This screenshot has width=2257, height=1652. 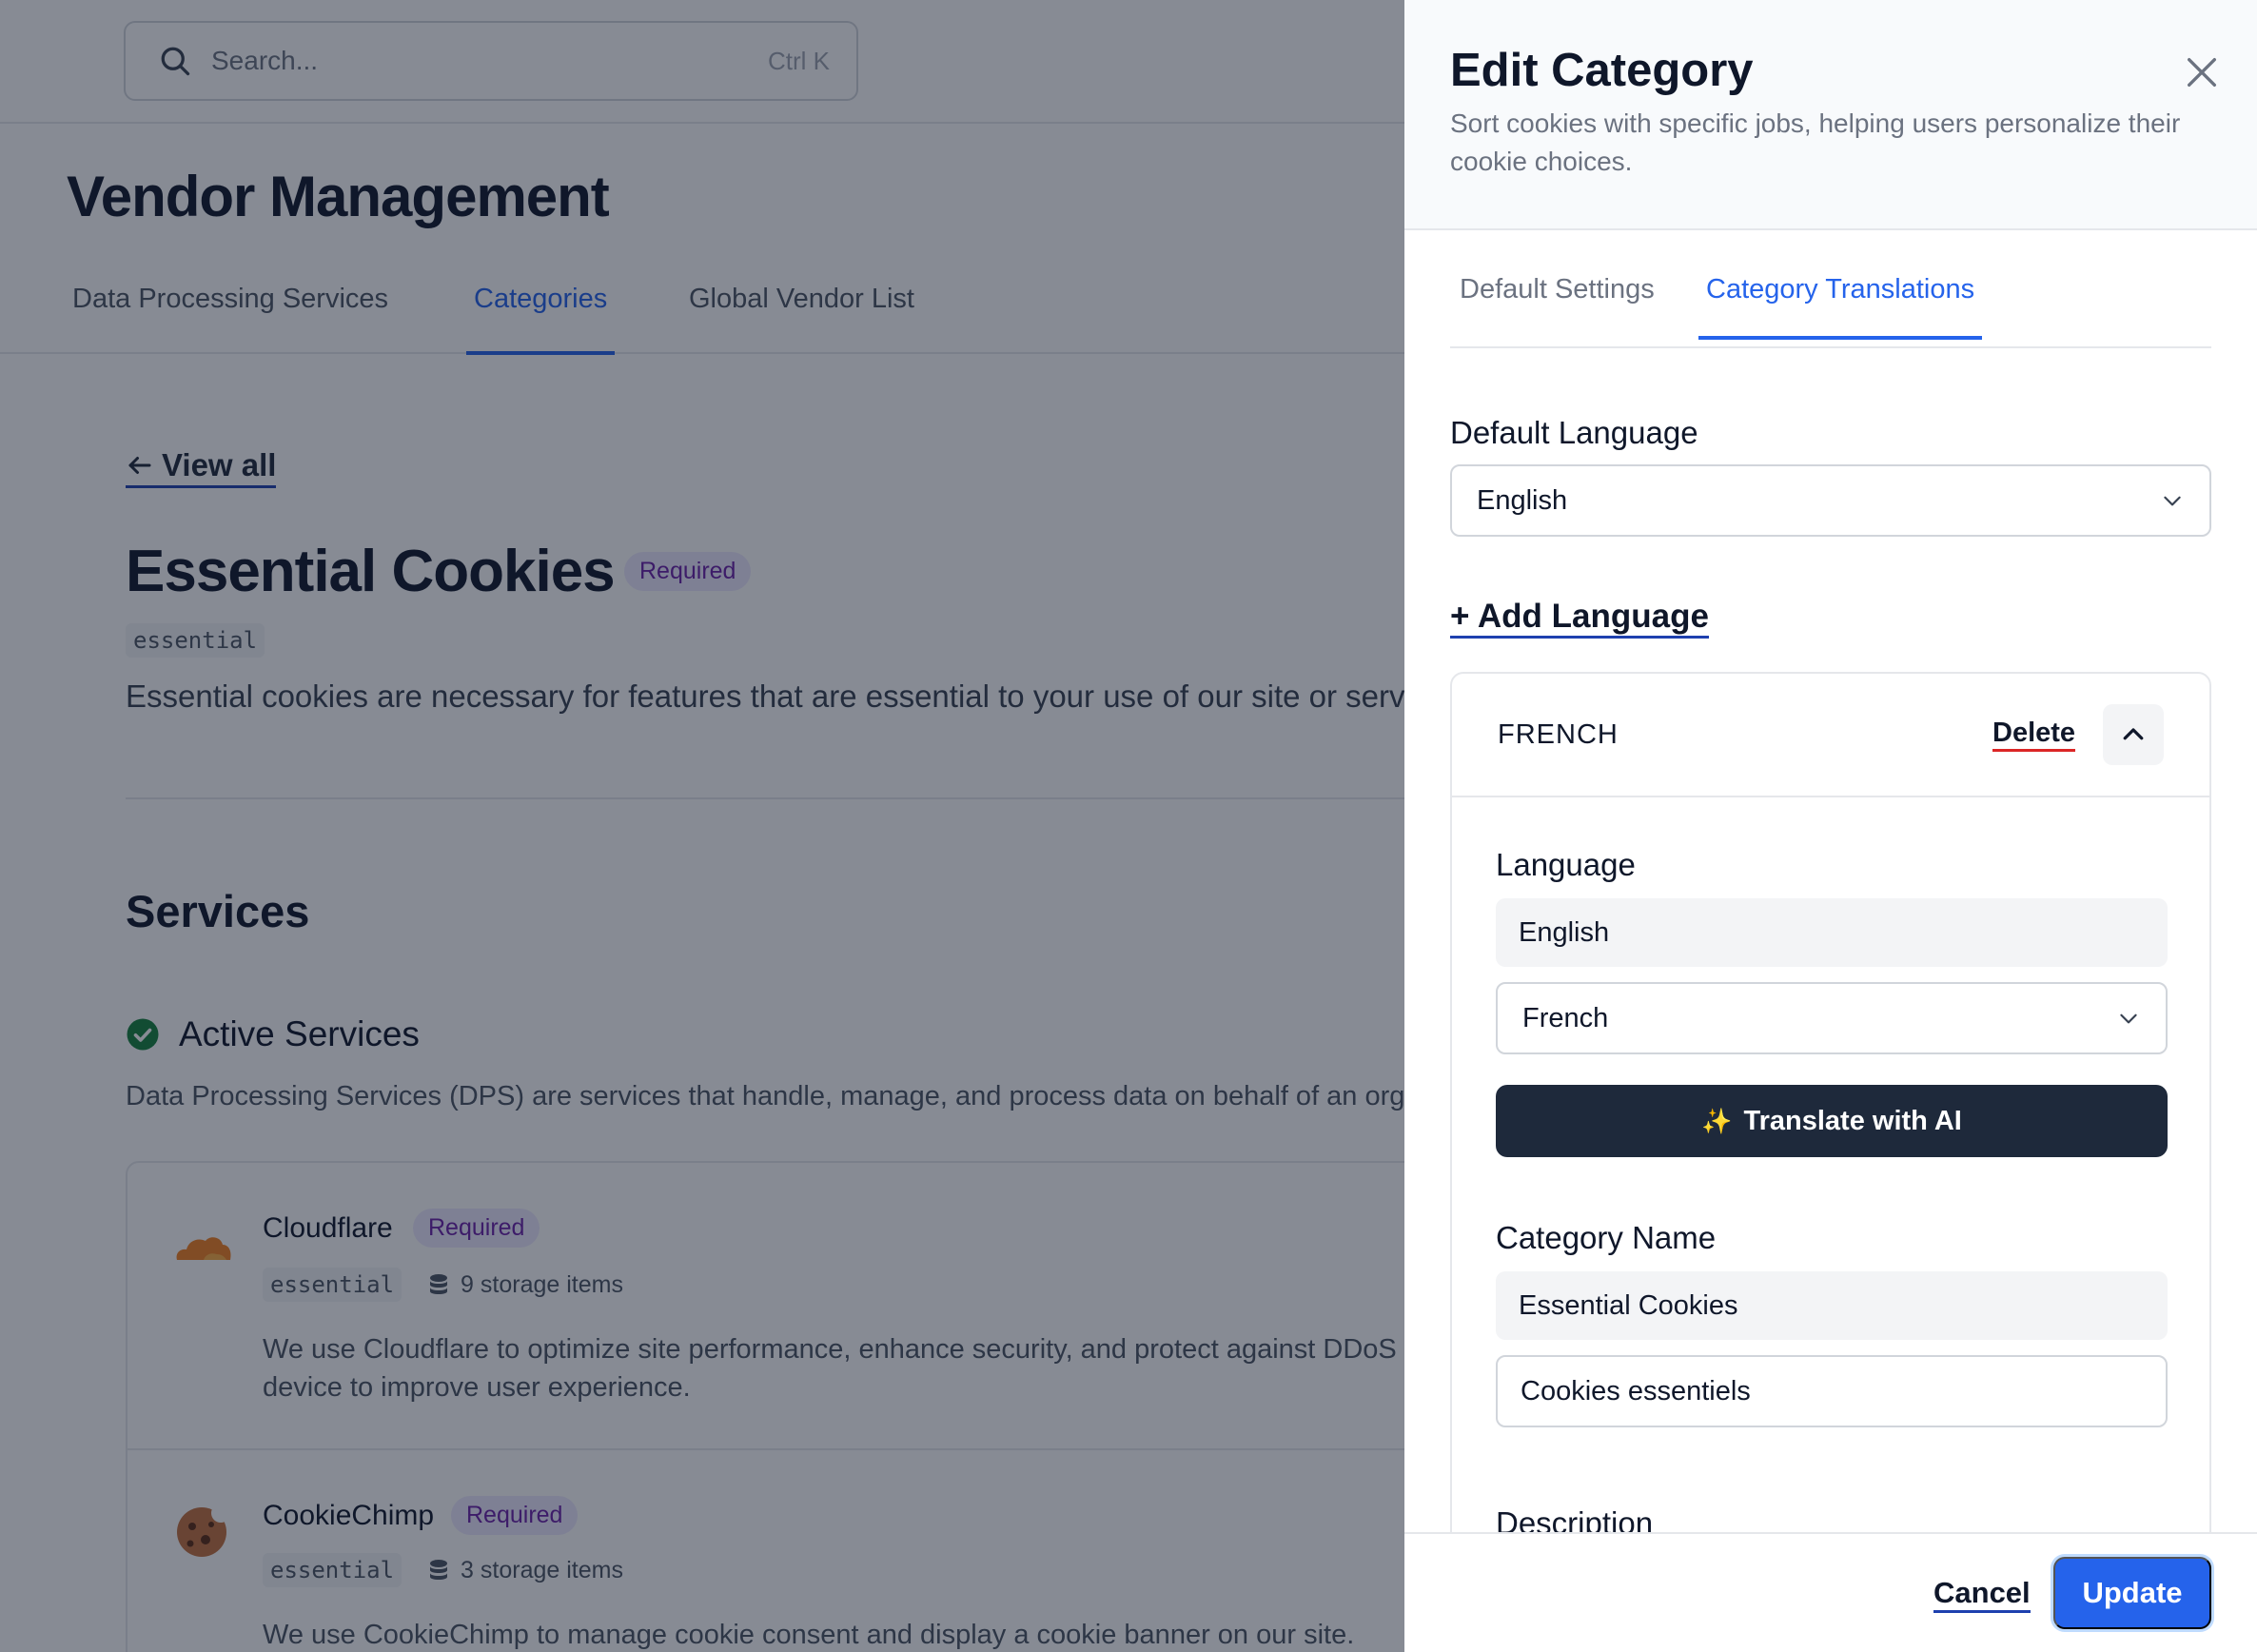 I want to click on target-language-select: French, so click(x=1832, y=1018).